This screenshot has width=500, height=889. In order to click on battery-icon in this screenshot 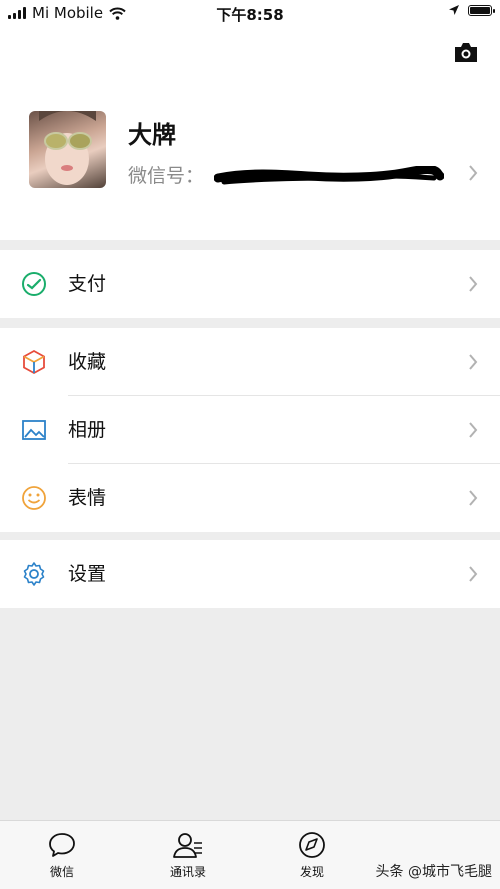, I will do `click(481, 10)`.